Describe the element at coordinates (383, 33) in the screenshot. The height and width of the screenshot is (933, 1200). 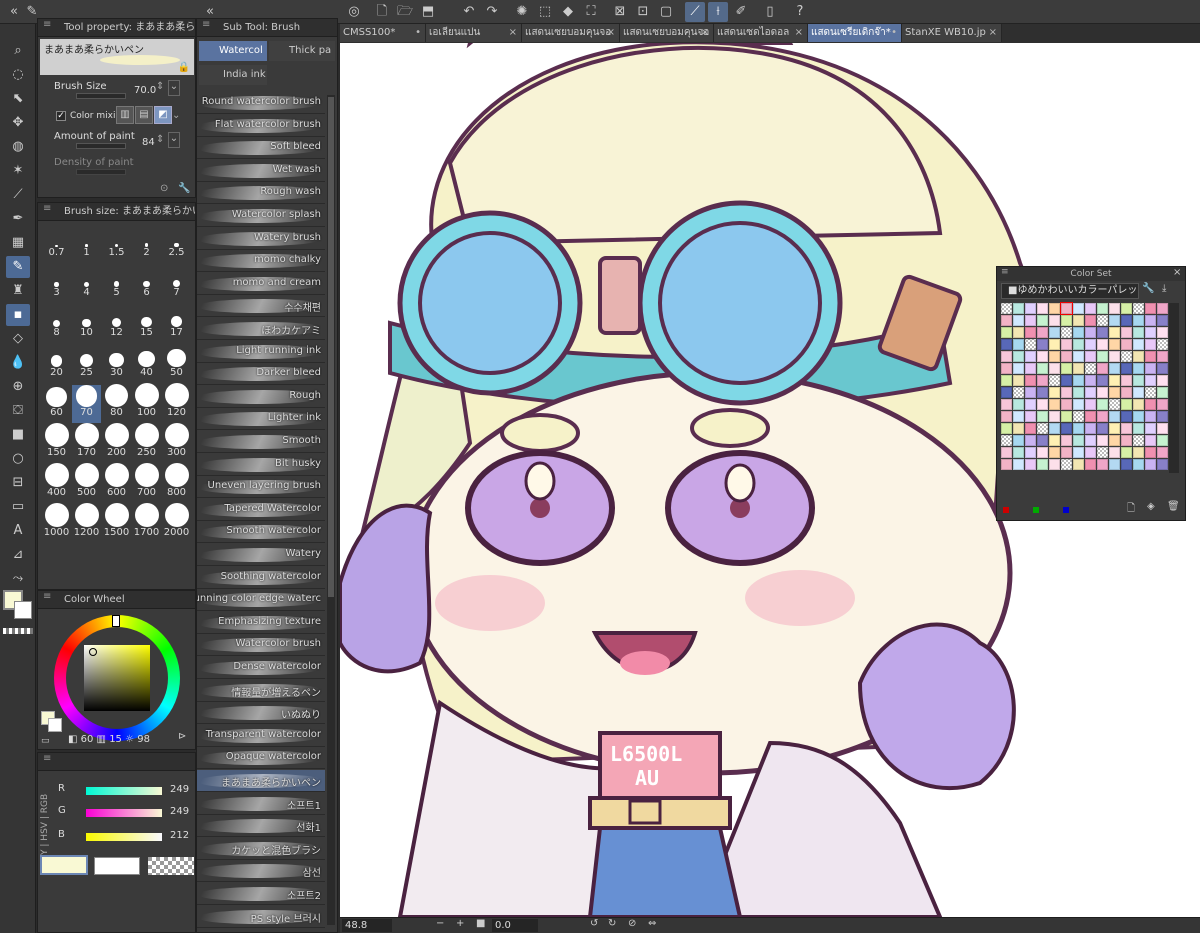
I see `doc-tab: CMSS100* •` at that location.